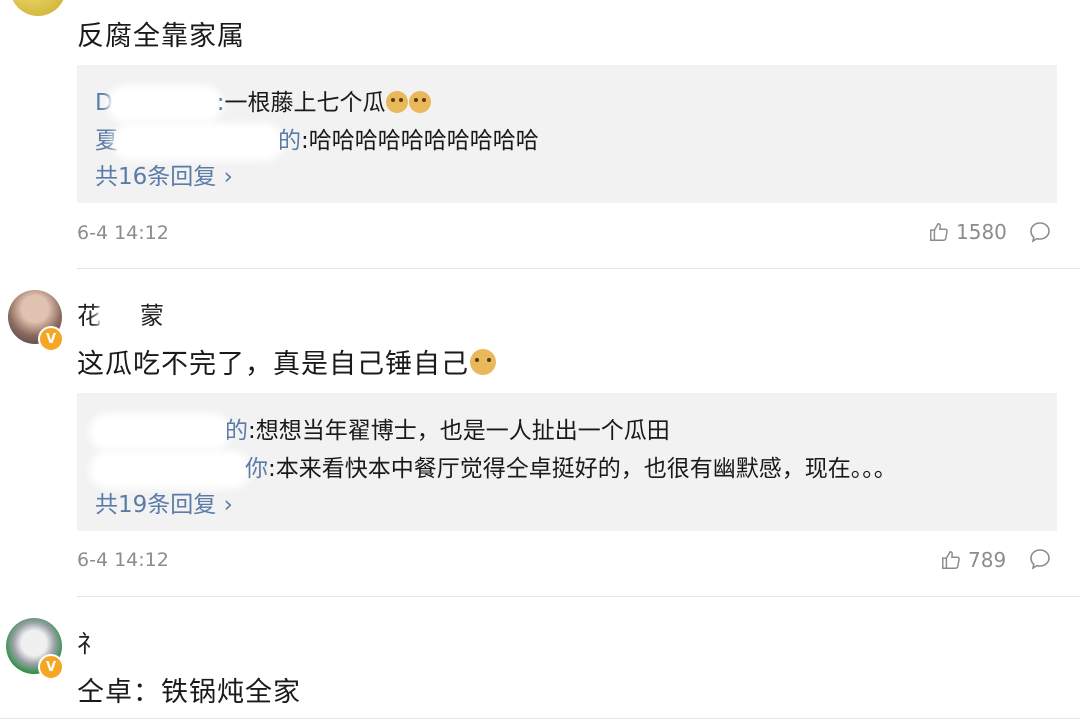 This screenshot has width=1080, height=726. What do you see at coordinates (189, 692) in the screenshot?
I see `comment-text: 仝卓：铁锅炖全家` at bounding box center [189, 692].